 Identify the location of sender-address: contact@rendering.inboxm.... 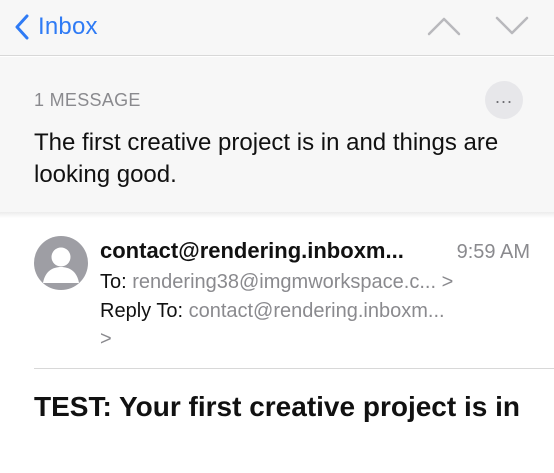
(252, 251).